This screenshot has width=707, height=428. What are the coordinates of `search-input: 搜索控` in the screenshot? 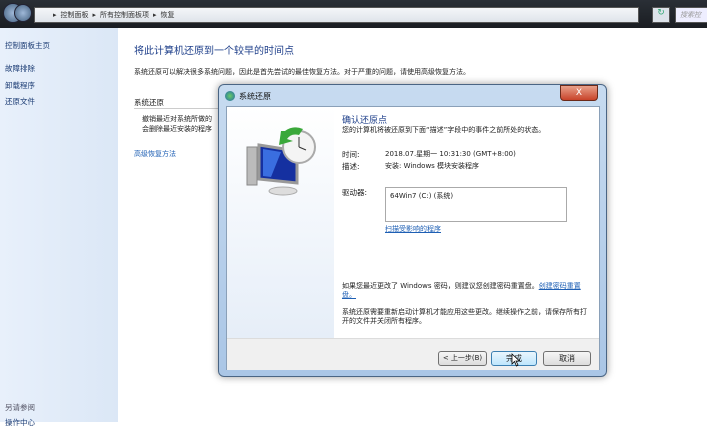 It's located at (691, 15).